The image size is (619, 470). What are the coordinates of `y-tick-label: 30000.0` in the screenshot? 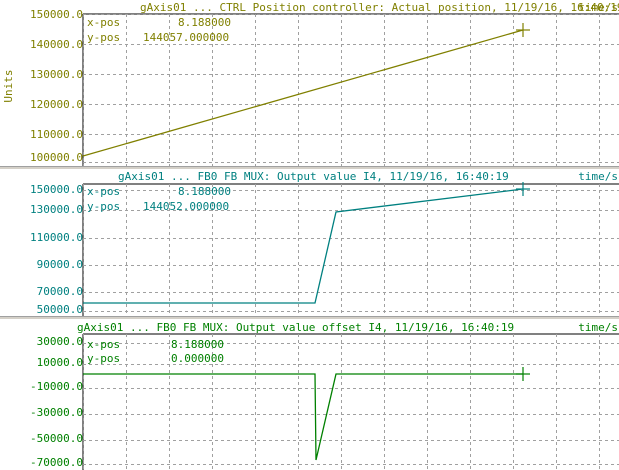 It's located at (59, 341).